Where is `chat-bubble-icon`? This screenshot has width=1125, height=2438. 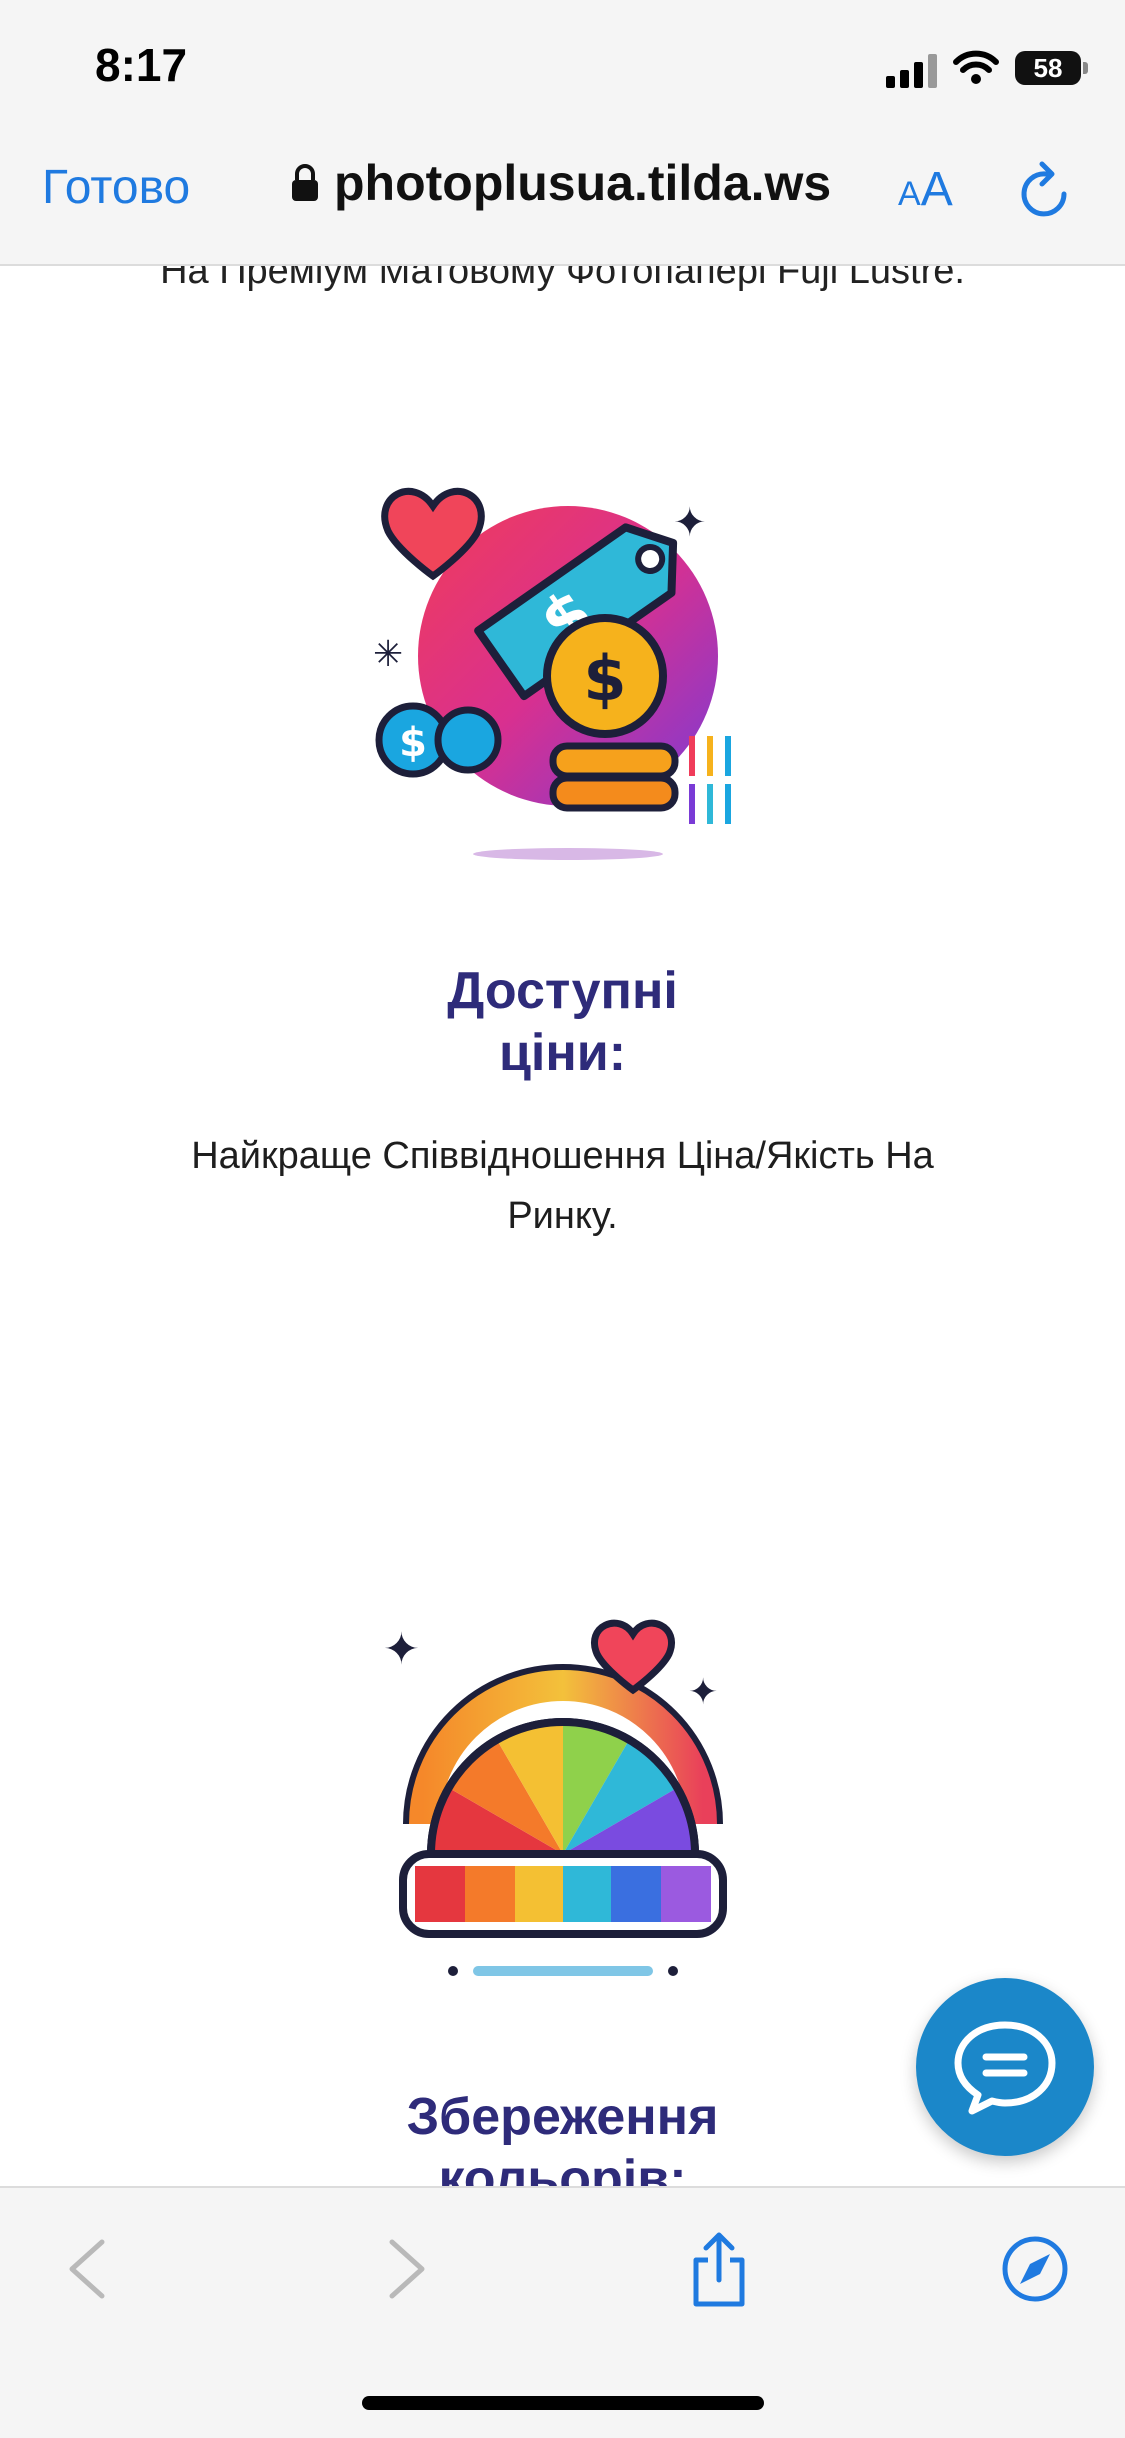 chat-bubble-icon is located at coordinates (1005, 2068).